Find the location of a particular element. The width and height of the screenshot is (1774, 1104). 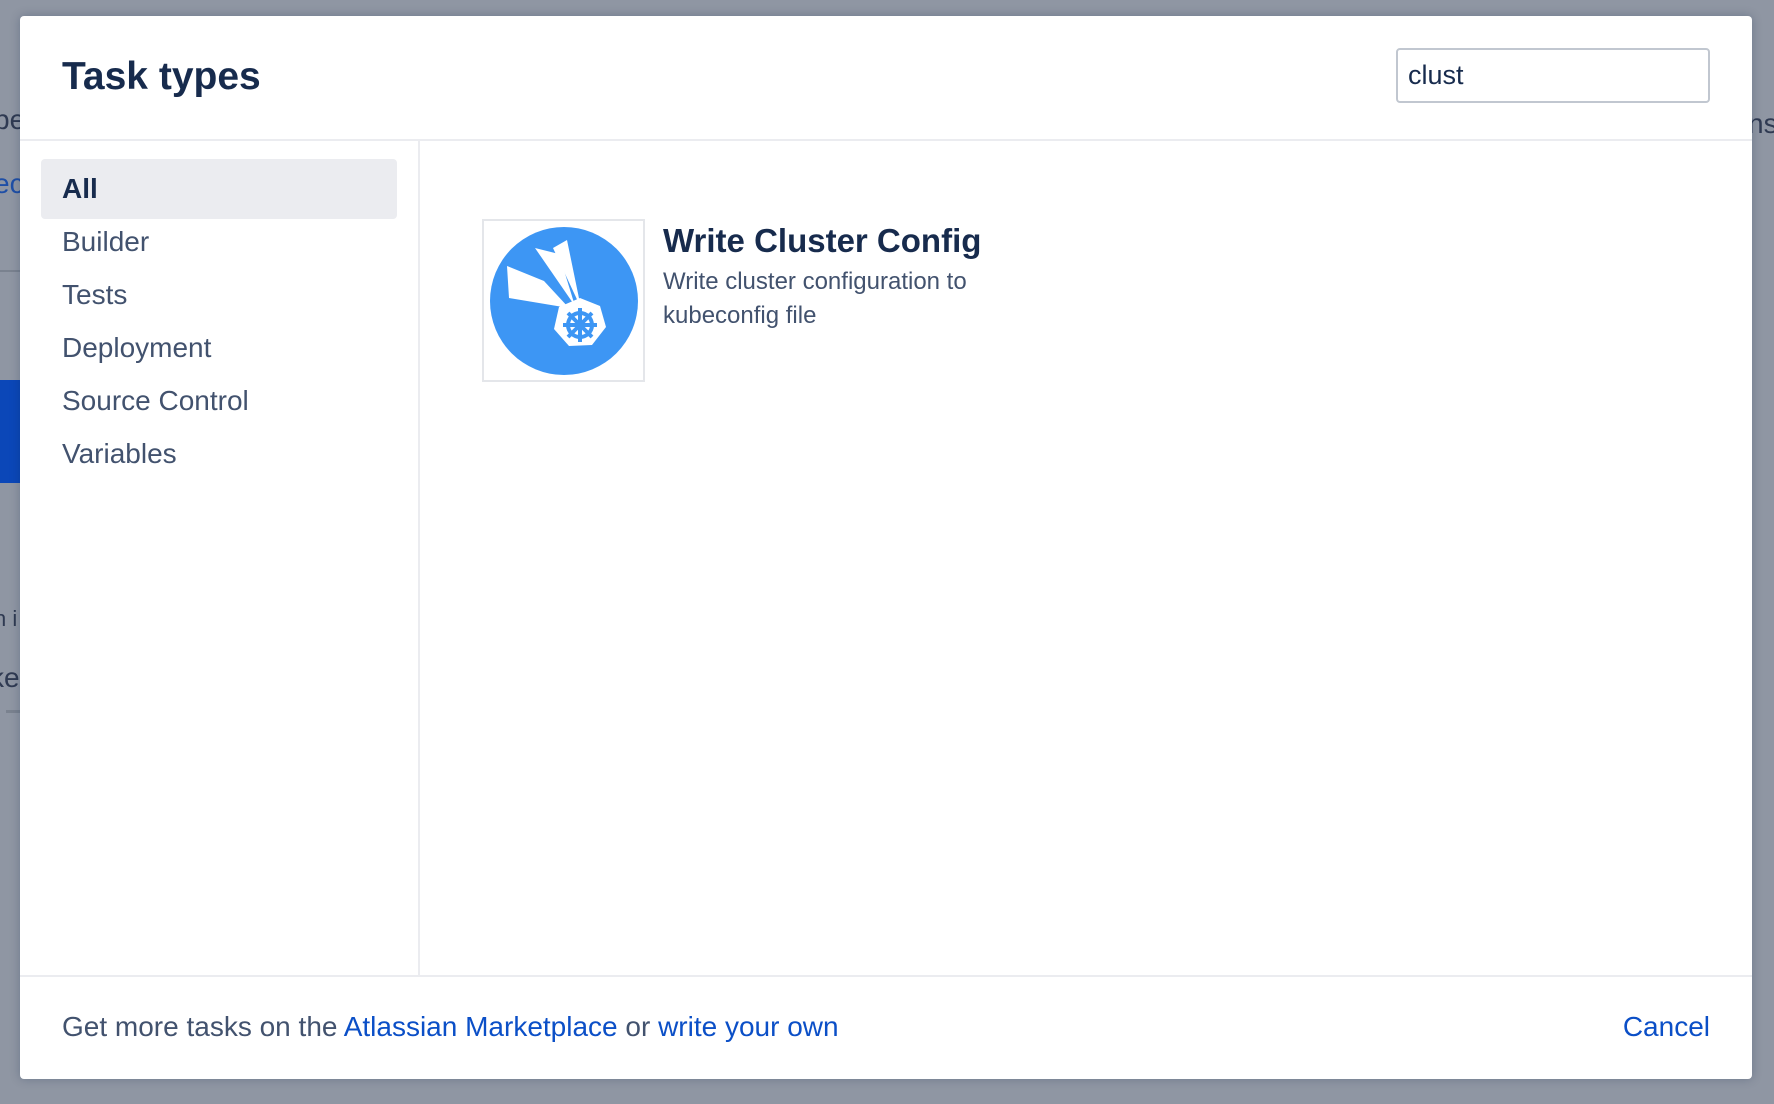

cancel-button: Cancel is located at coordinates (1666, 1027).